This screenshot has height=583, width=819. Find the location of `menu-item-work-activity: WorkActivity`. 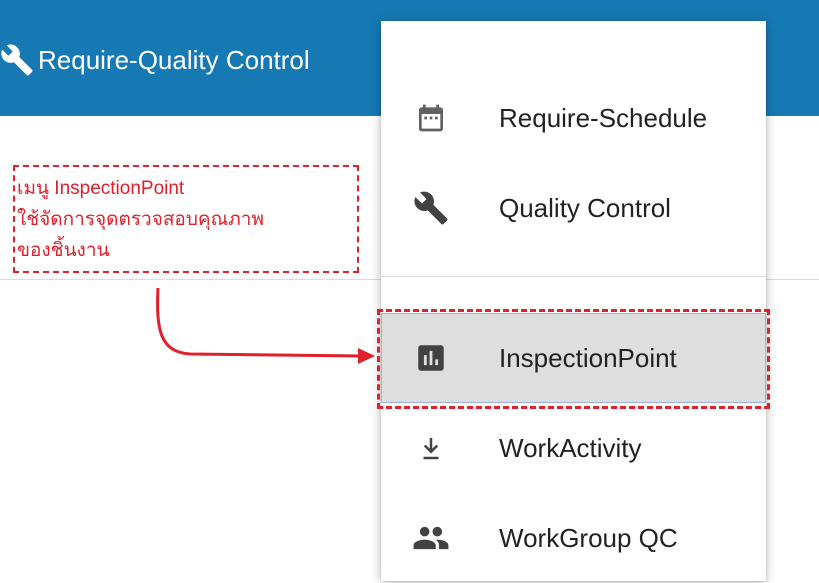

menu-item-work-activity: WorkActivity is located at coordinates (573, 448).